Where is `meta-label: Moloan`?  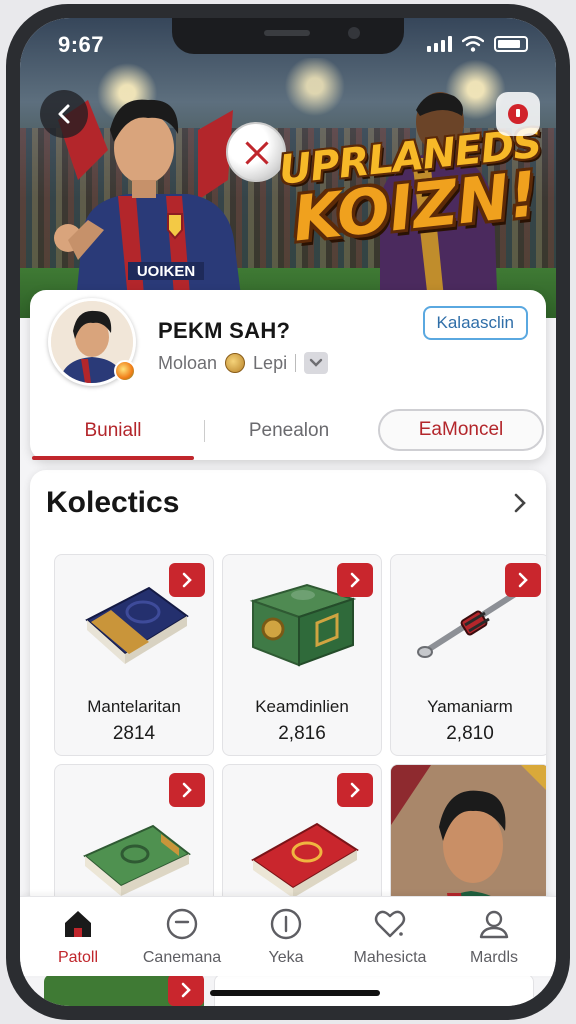
meta-label: Moloan is located at coordinates (188, 362).